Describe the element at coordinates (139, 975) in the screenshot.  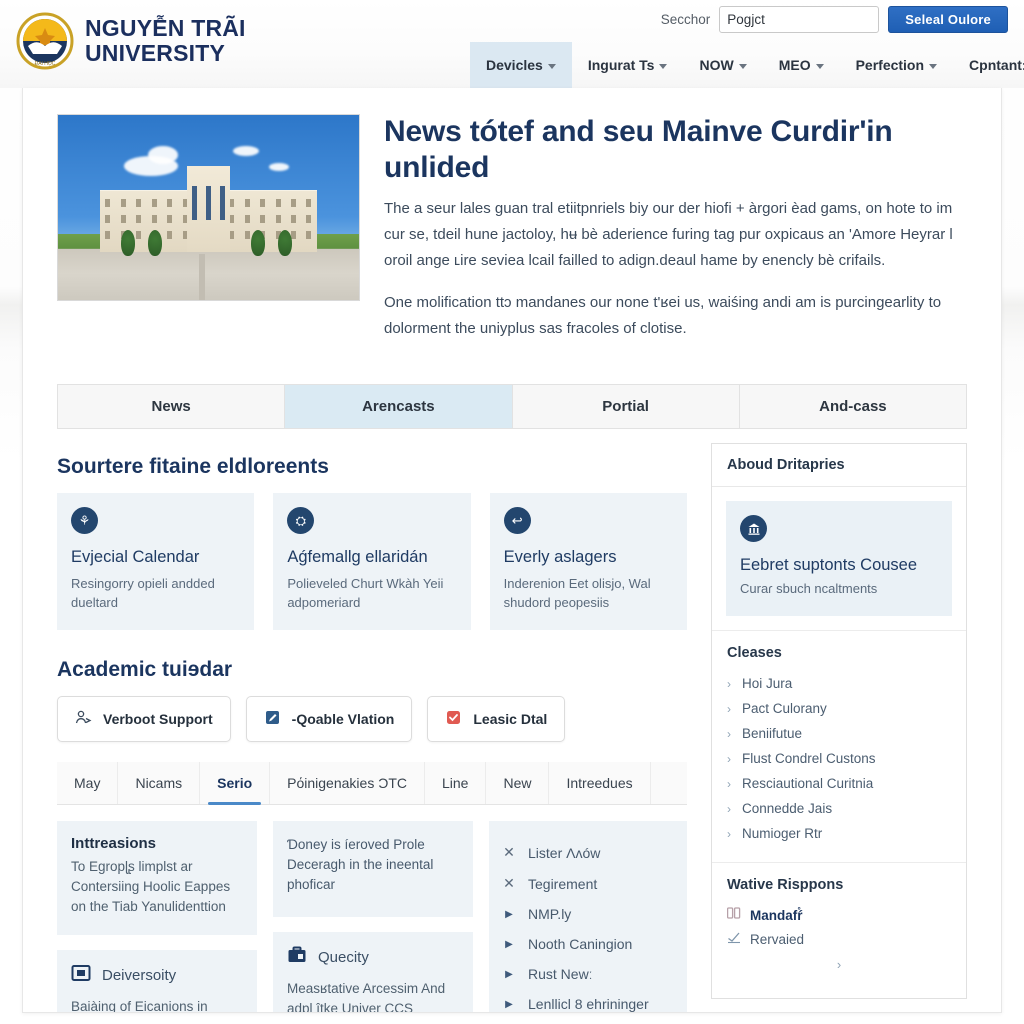
I see `panel-title: Deiversoity` at that location.